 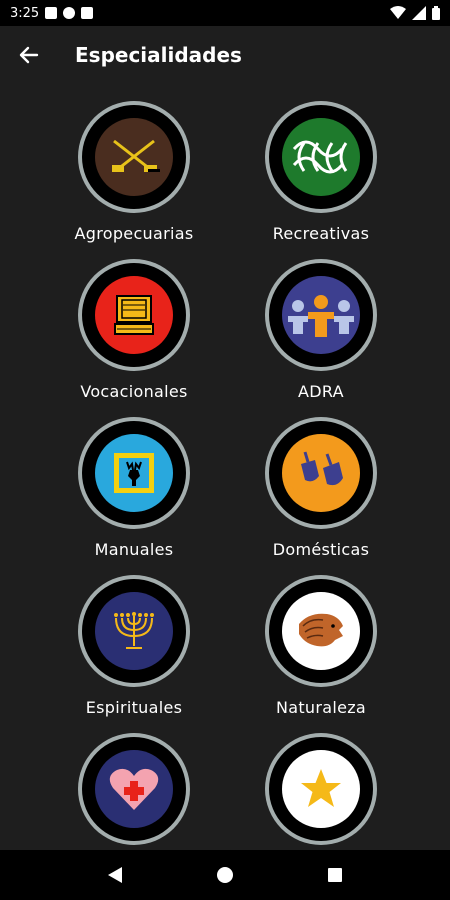 I want to click on back-triangle-icon, so click(x=115, y=875).